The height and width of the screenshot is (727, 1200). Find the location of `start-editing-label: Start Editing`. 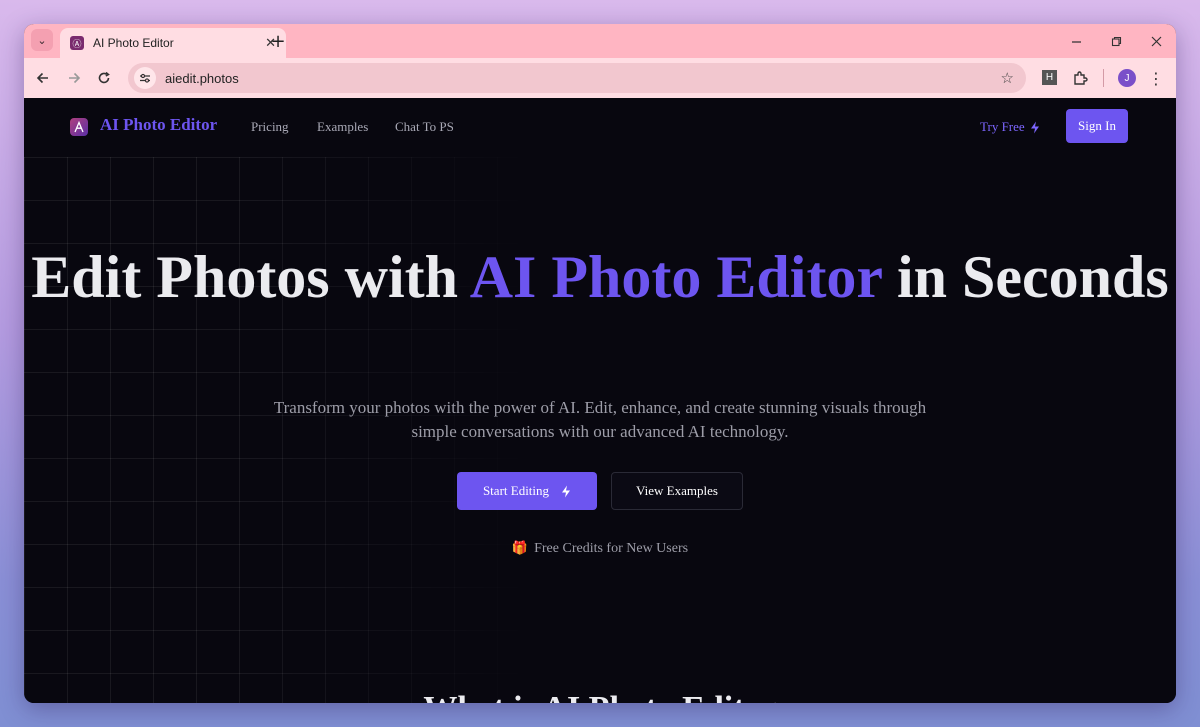

start-editing-label: Start Editing is located at coordinates (516, 490).